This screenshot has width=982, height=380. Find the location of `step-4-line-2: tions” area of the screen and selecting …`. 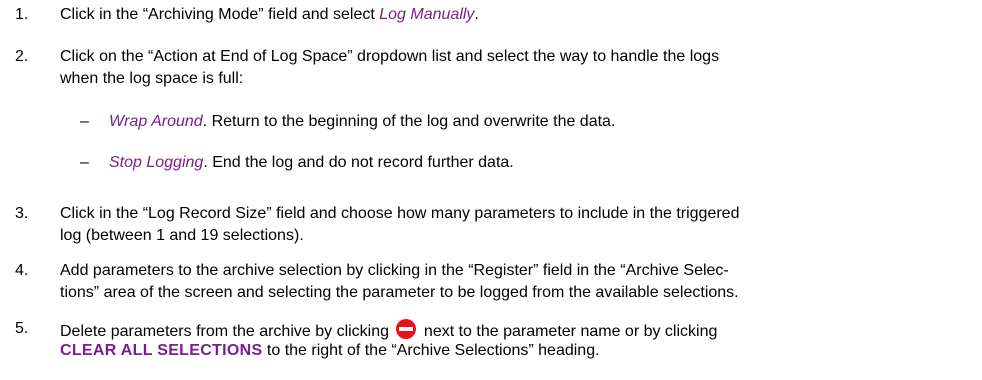

step-4-line-2: tions” area of the screen and selecting … is located at coordinates (399, 292).